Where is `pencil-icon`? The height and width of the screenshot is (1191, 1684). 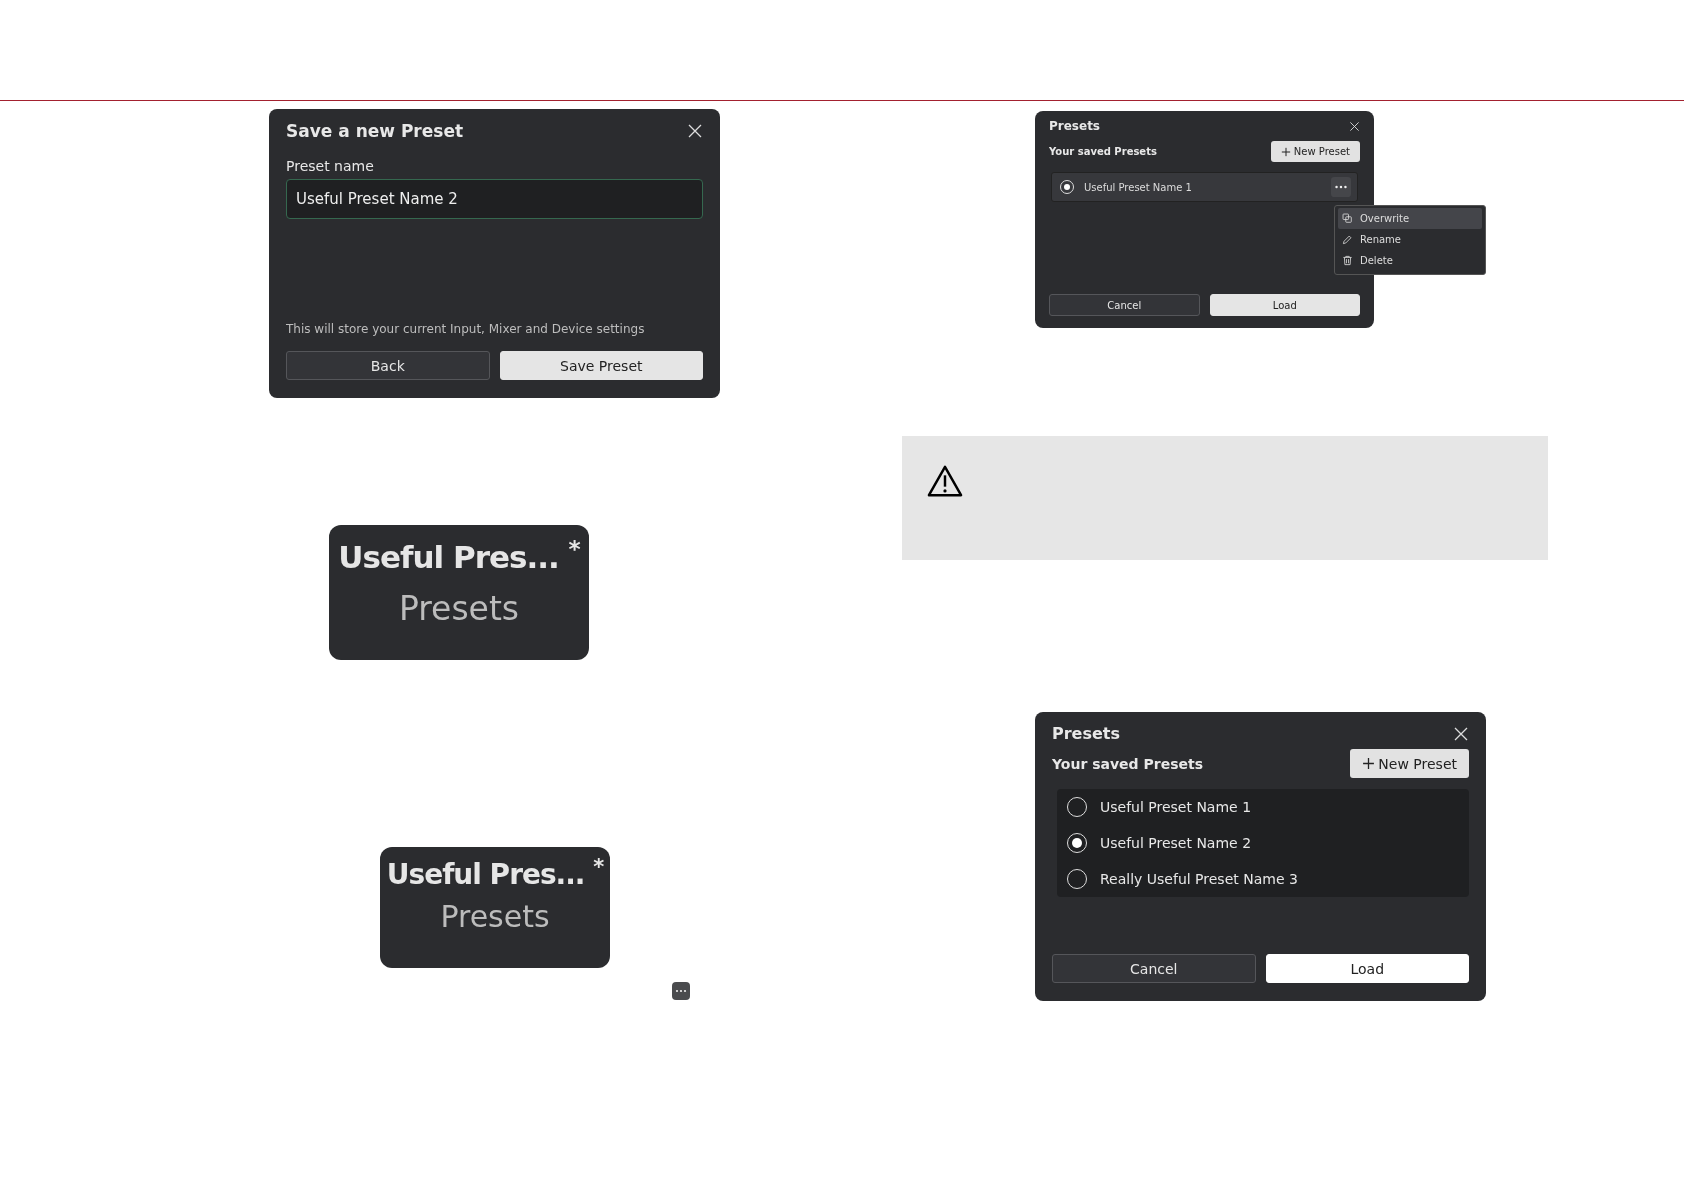
pencil-icon is located at coordinates (1347, 239).